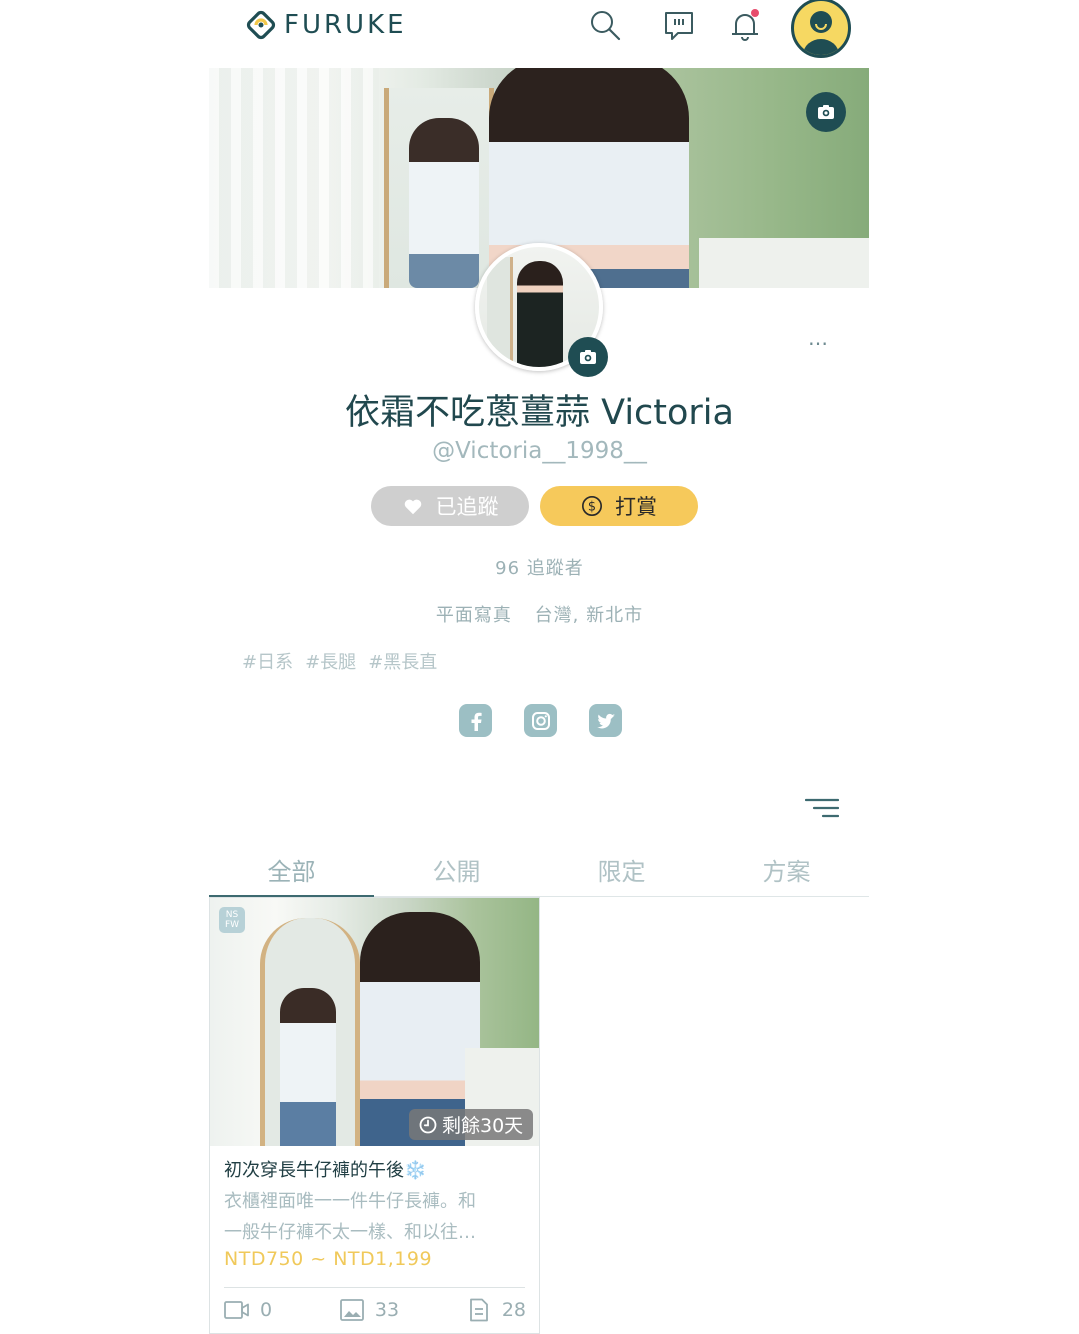 This screenshot has height=1334, width=1079. I want to click on heart-icon, so click(412, 507).